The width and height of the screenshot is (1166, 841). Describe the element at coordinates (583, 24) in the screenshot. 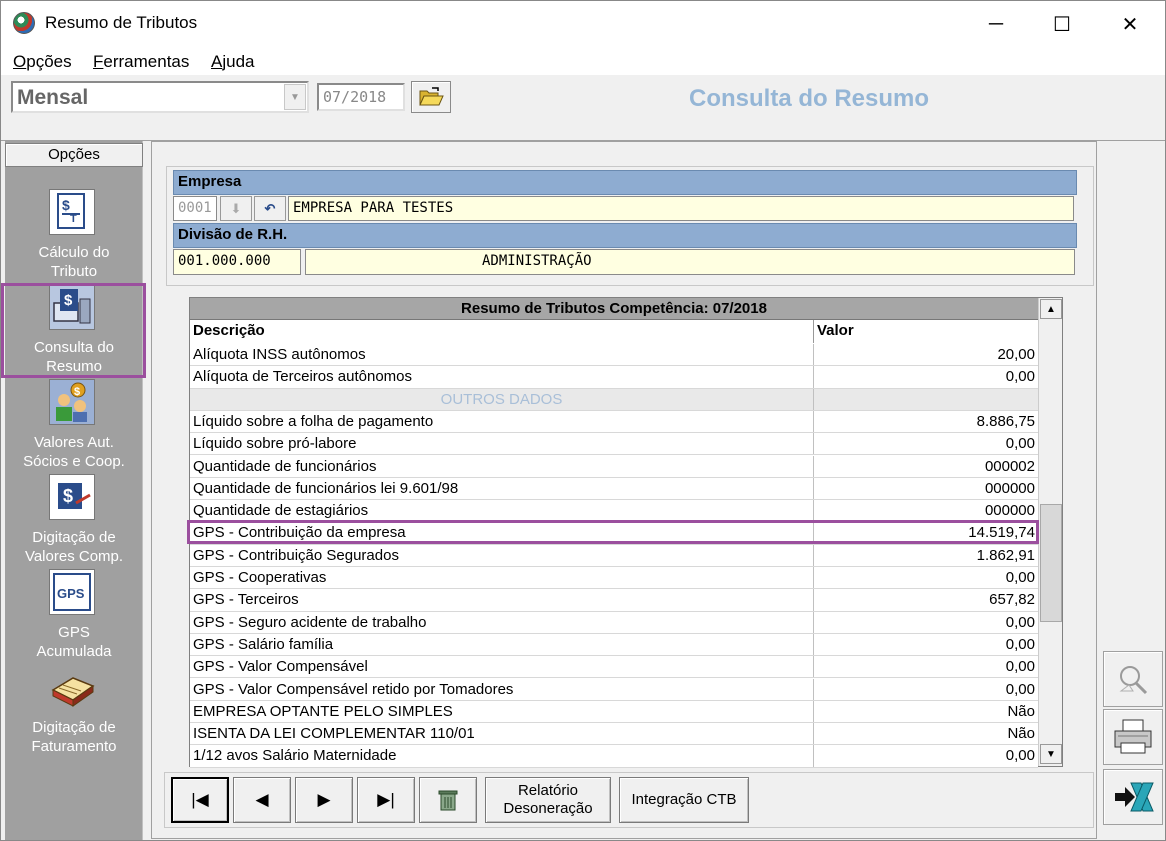

I see `title-bar: Resumo de Tributos ─ ☐ ✕` at that location.